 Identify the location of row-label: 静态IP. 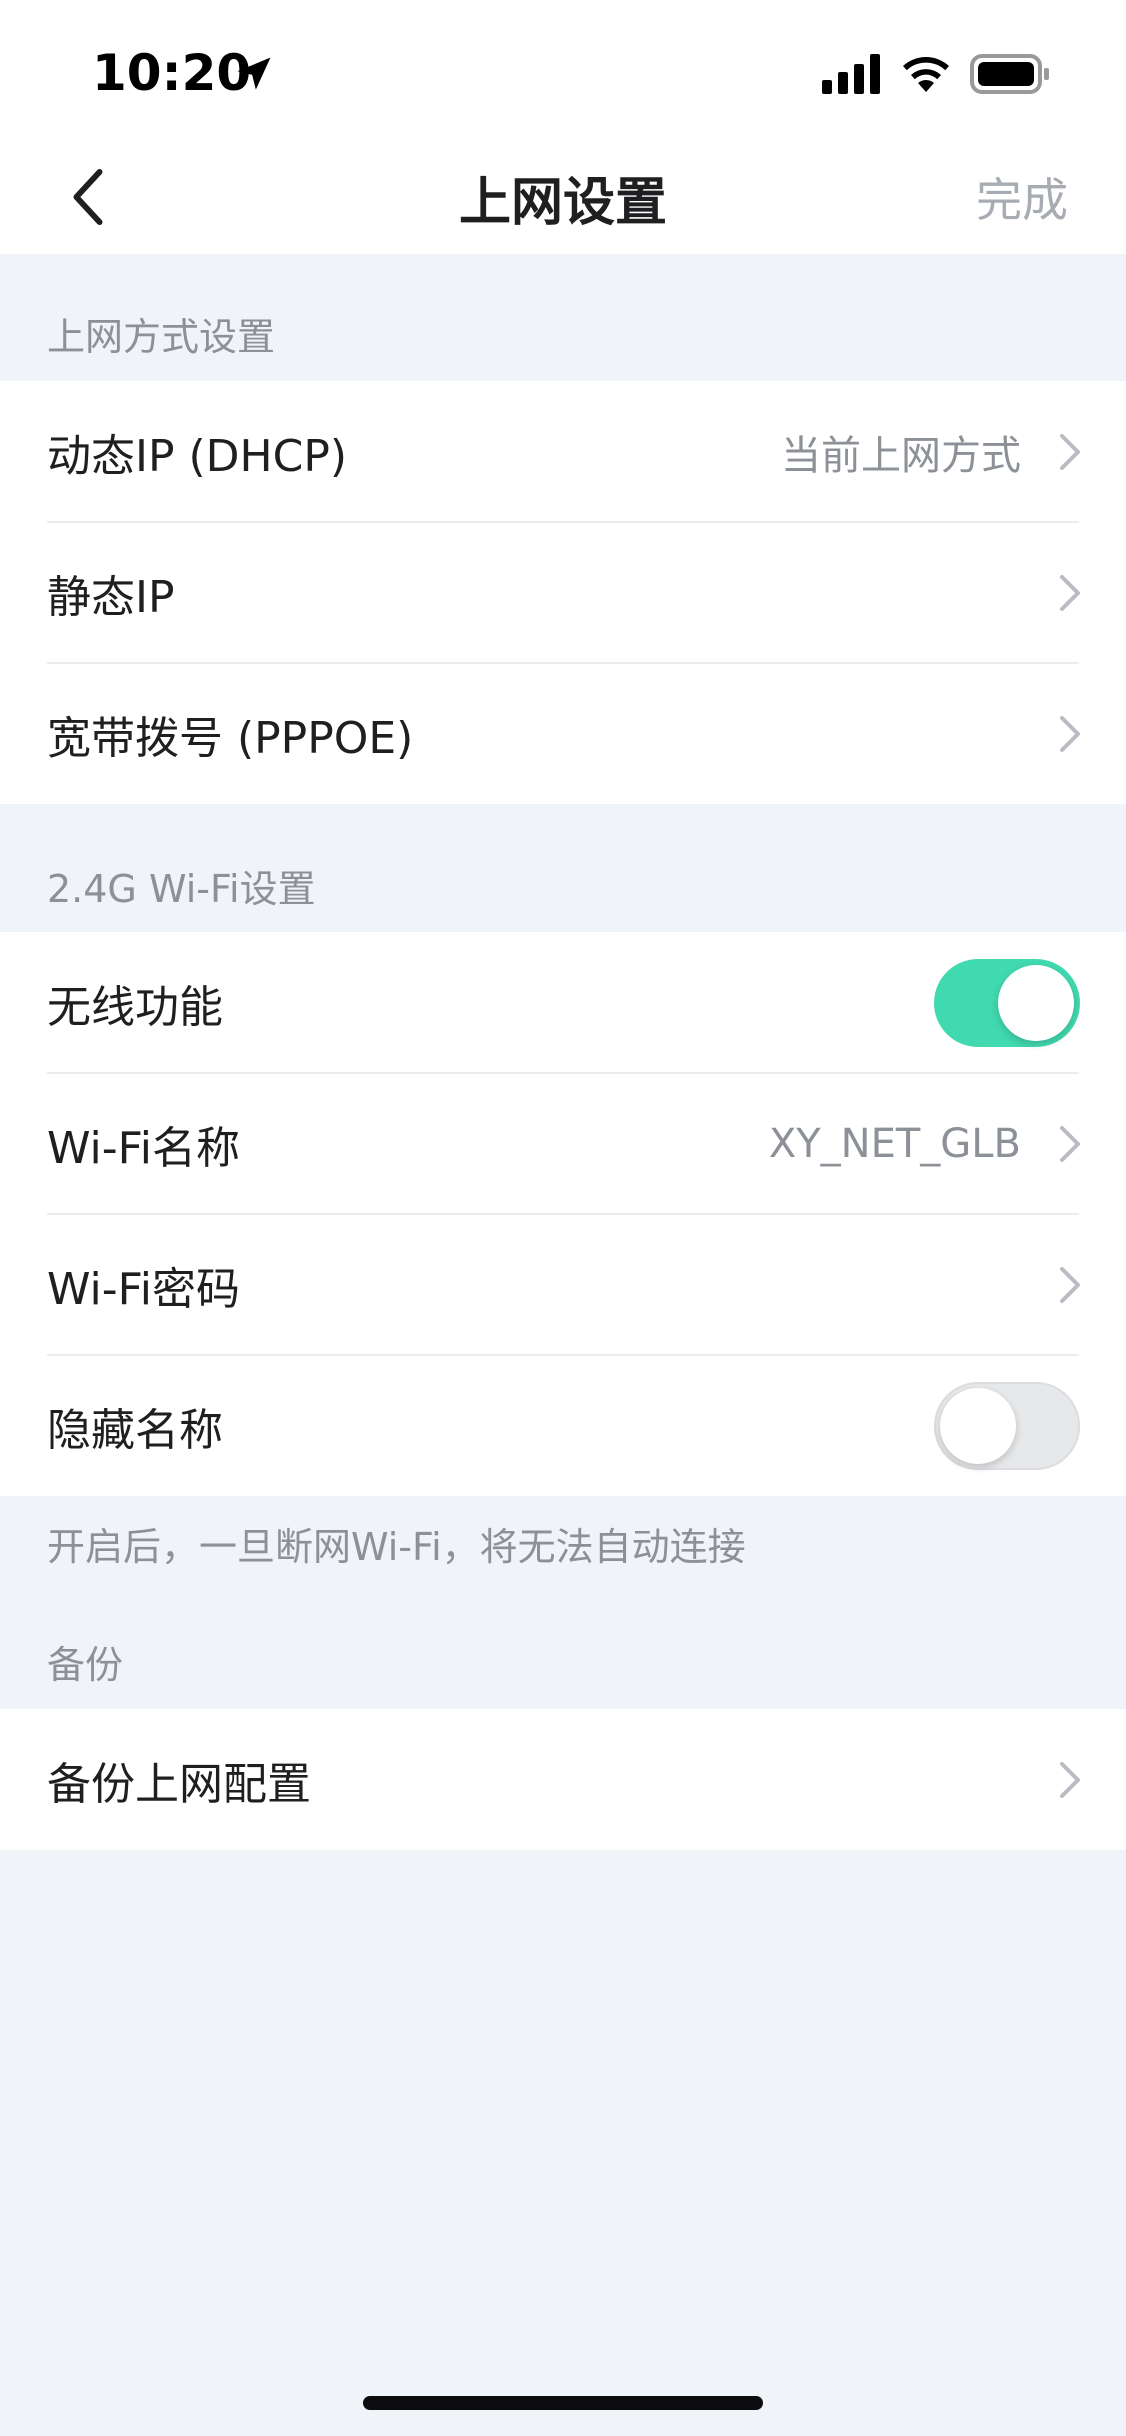
(111, 597).